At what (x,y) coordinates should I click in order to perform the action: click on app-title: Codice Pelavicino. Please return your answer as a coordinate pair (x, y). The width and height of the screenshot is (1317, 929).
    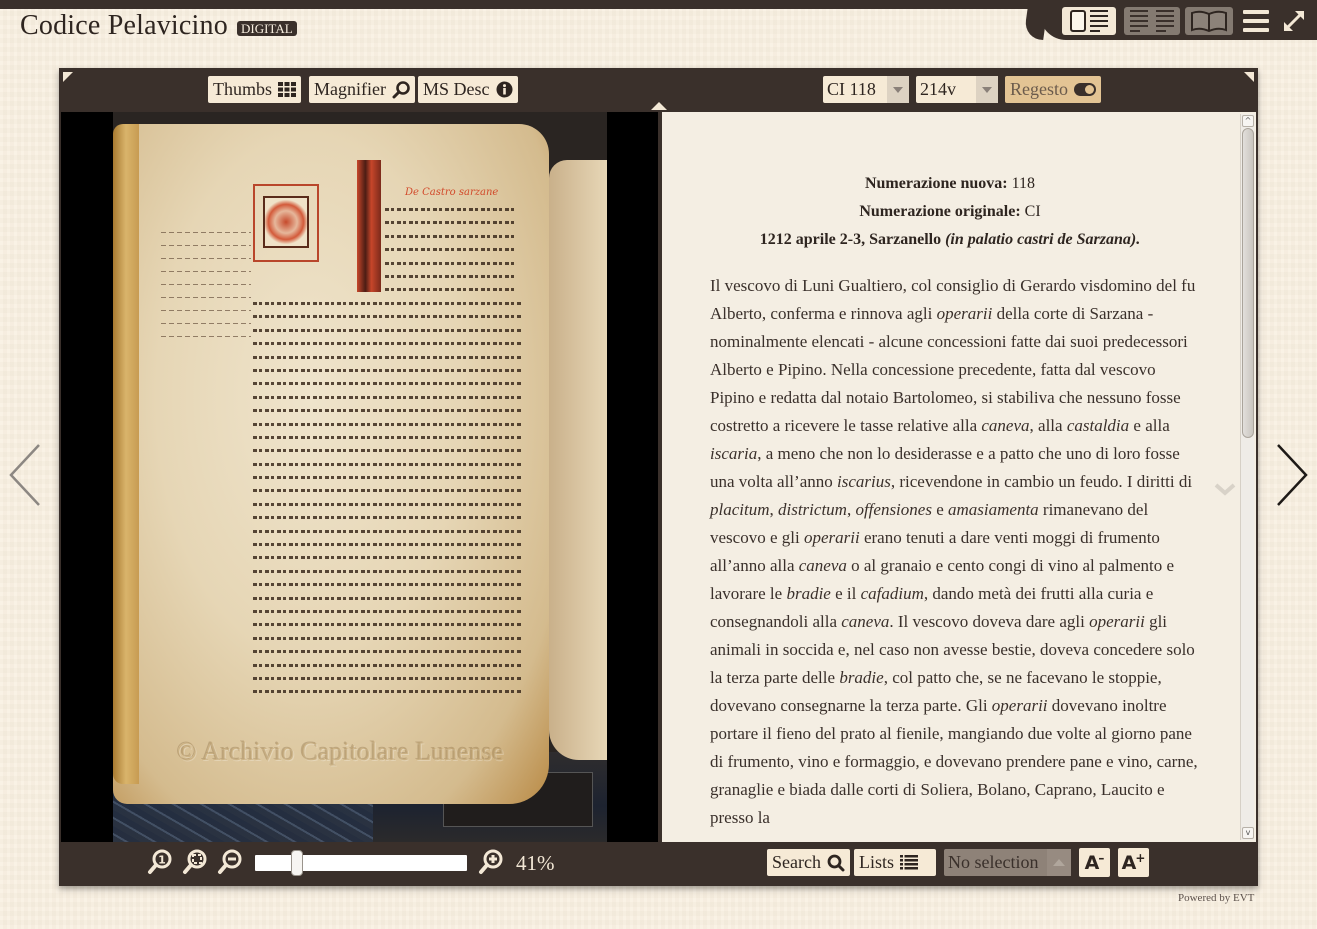
    Looking at the image, I should click on (124, 25).